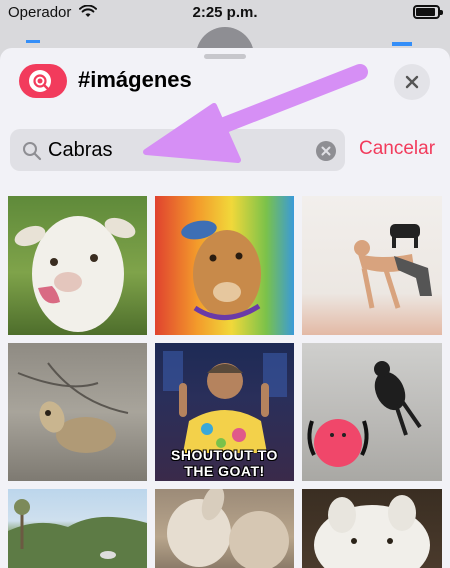 The image size is (450, 568). What do you see at coordinates (177, 150) in the screenshot?
I see `search-input: Cabras` at bounding box center [177, 150].